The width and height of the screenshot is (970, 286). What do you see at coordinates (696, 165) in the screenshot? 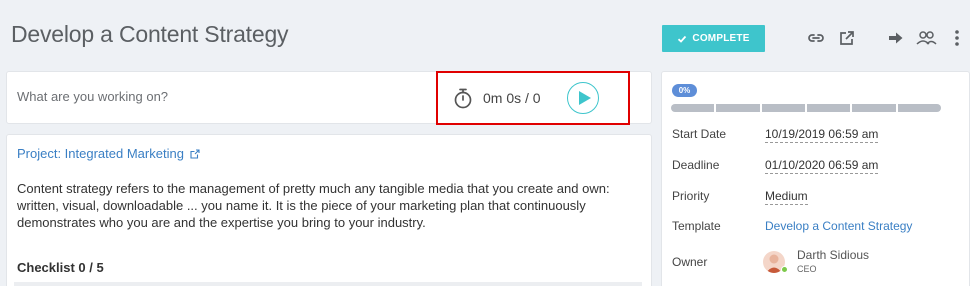
I see `deadline-label: Deadline` at bounding box center [696, 165].